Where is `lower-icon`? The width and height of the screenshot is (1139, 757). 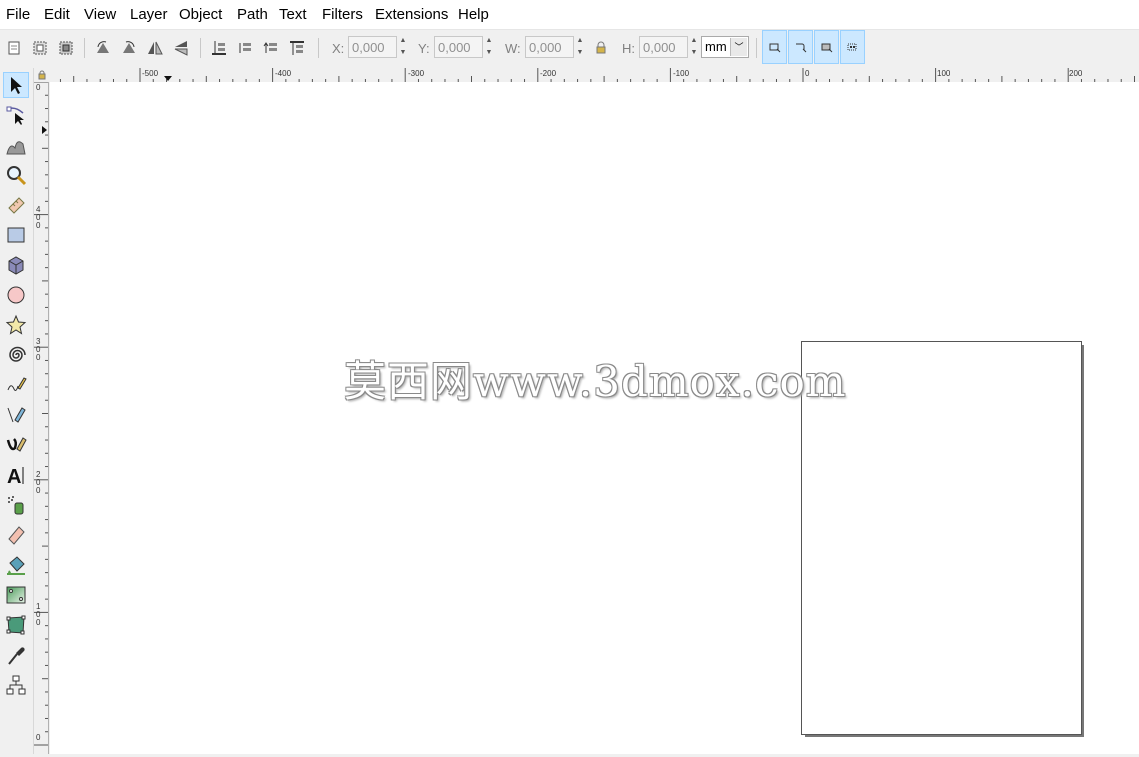
lower-icon is located at coordinates (245, 48).